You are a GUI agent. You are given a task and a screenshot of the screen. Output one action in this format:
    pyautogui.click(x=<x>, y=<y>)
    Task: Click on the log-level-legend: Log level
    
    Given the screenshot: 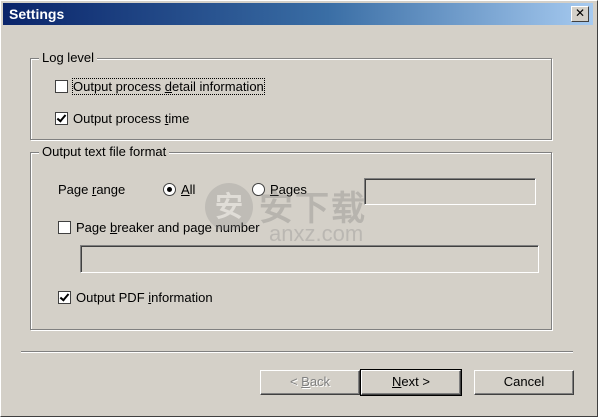 What is the action you would take?
    pyautogui.click(x=68, y=58)
    